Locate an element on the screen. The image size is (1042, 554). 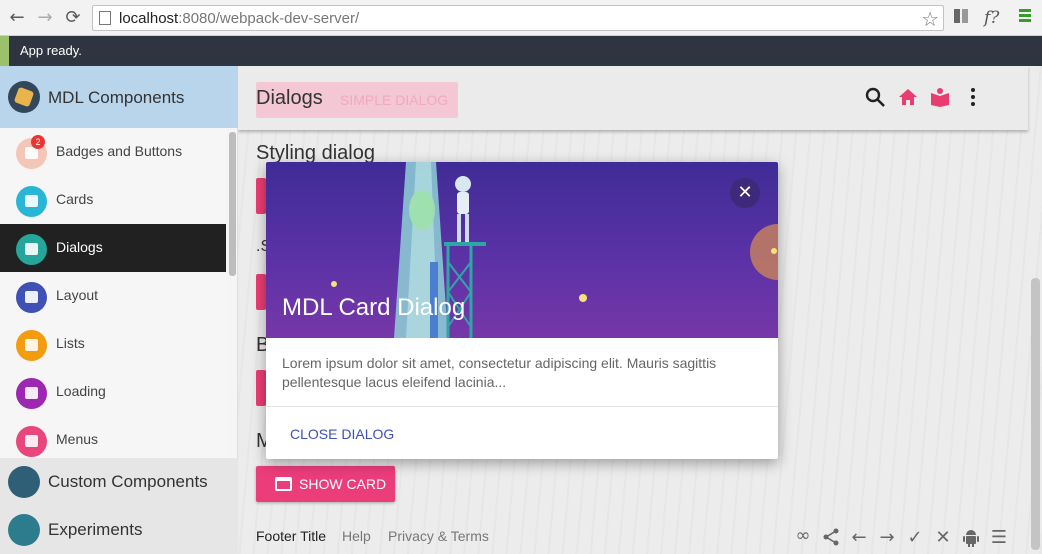
sidebar-item-label: Experiments is located at coordinates (95, 529).